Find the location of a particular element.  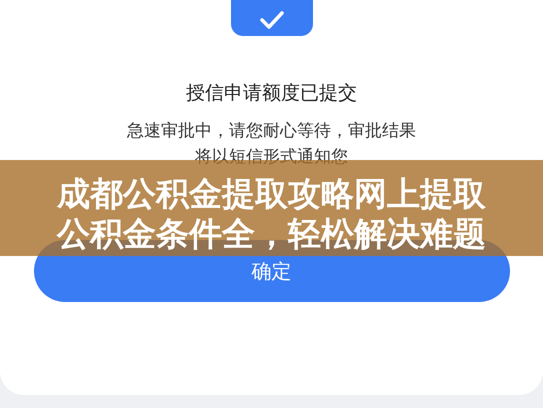

dialog-title: 授信申请额度已提交 is located at coordinates (271, 93).